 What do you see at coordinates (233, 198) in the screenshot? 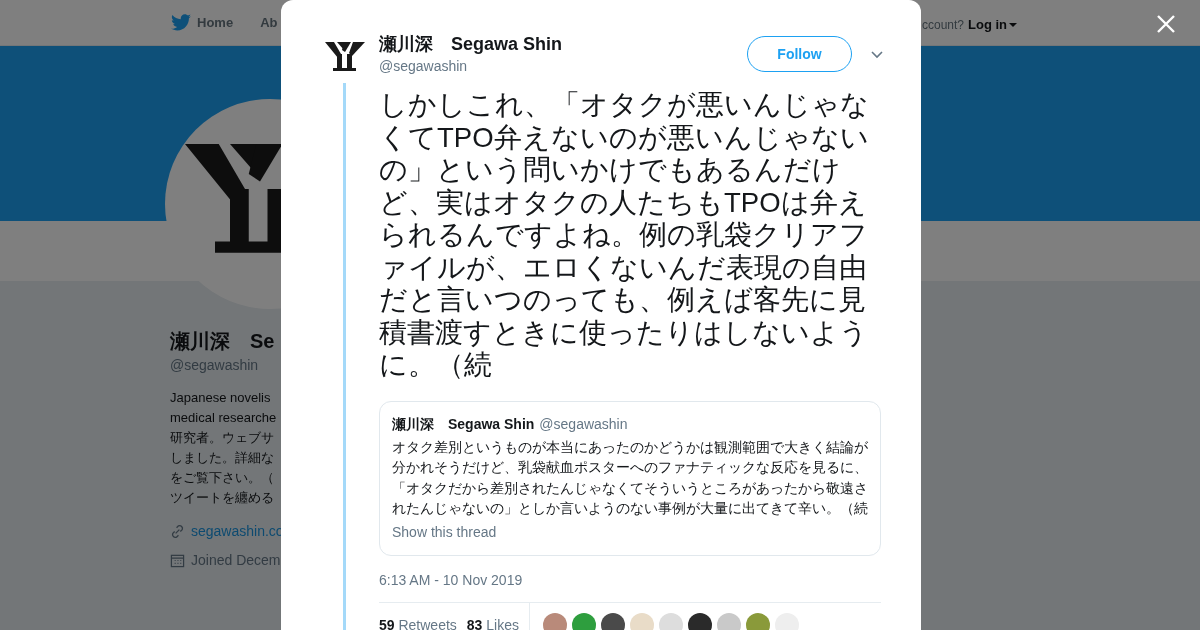
I see `logo-icon` at bounding box center [233, 198].